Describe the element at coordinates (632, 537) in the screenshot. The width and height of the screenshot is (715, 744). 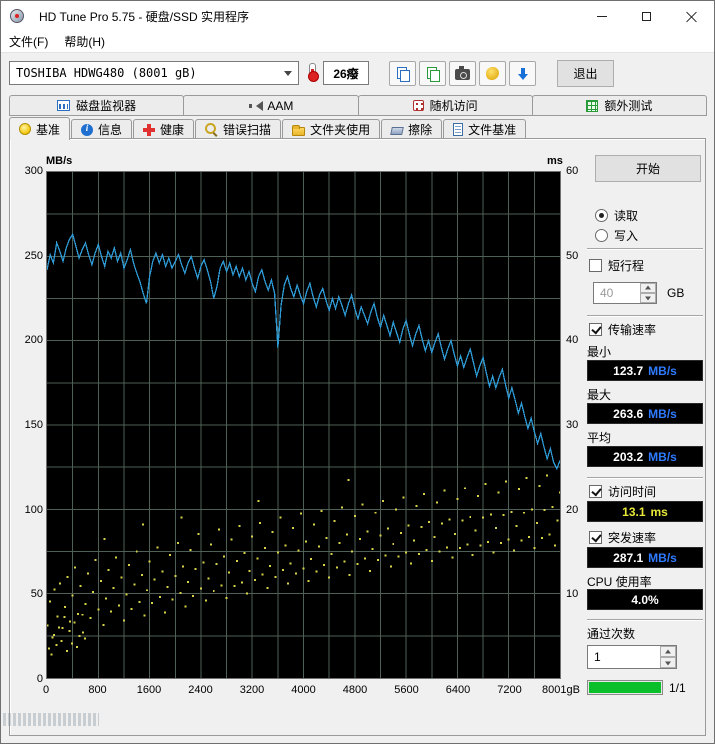
I see `burst-rate-label: 突发速率` at that location.